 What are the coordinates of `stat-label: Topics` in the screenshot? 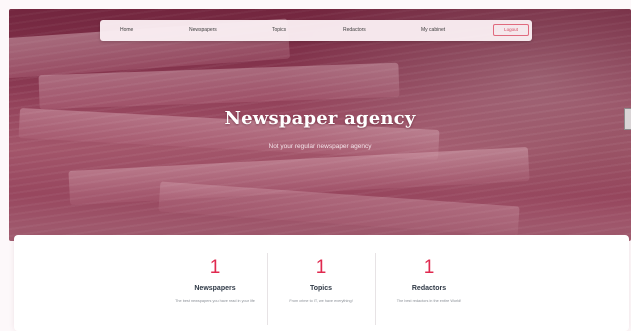 It's located at (321, 288).